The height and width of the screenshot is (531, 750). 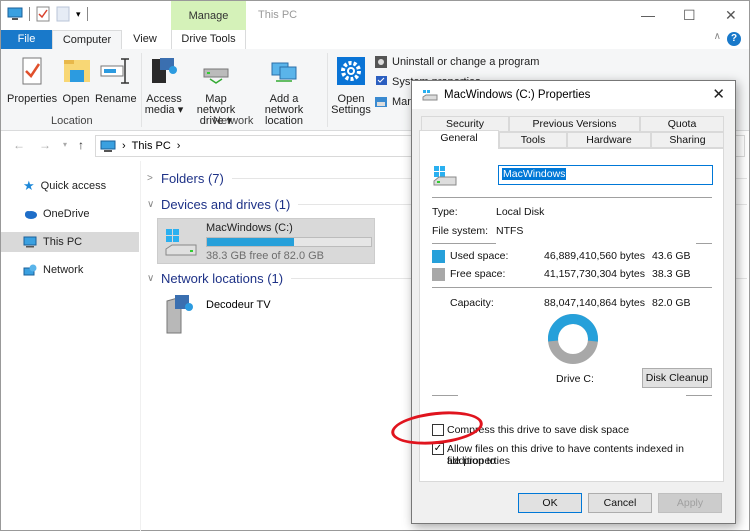 I want to click on folder-open-icon, so click(x=77, y=71).